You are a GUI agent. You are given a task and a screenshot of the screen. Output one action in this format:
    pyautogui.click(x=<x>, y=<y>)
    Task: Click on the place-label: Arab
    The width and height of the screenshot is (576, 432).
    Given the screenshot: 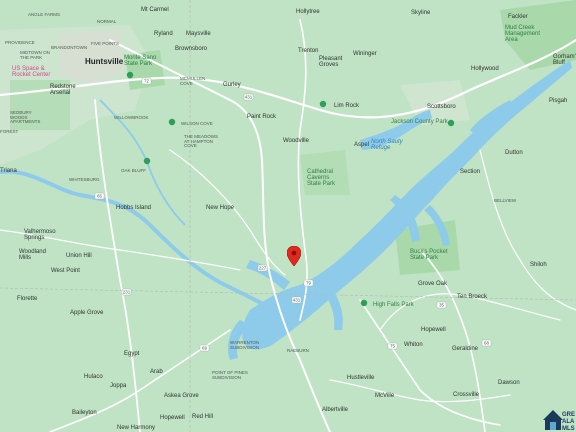 What is the action you would take?
    pyautogui.click(x=156, y=372)
    